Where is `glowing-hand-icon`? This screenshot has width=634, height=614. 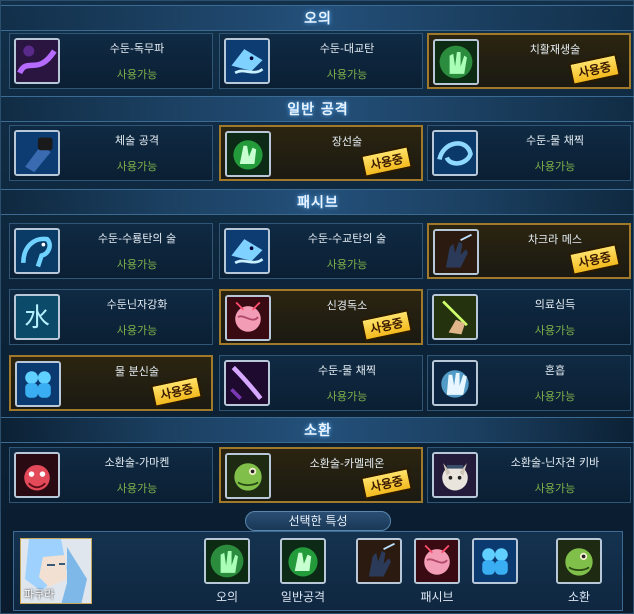 glowing-hand-icon is located at coordinates (455, 383).